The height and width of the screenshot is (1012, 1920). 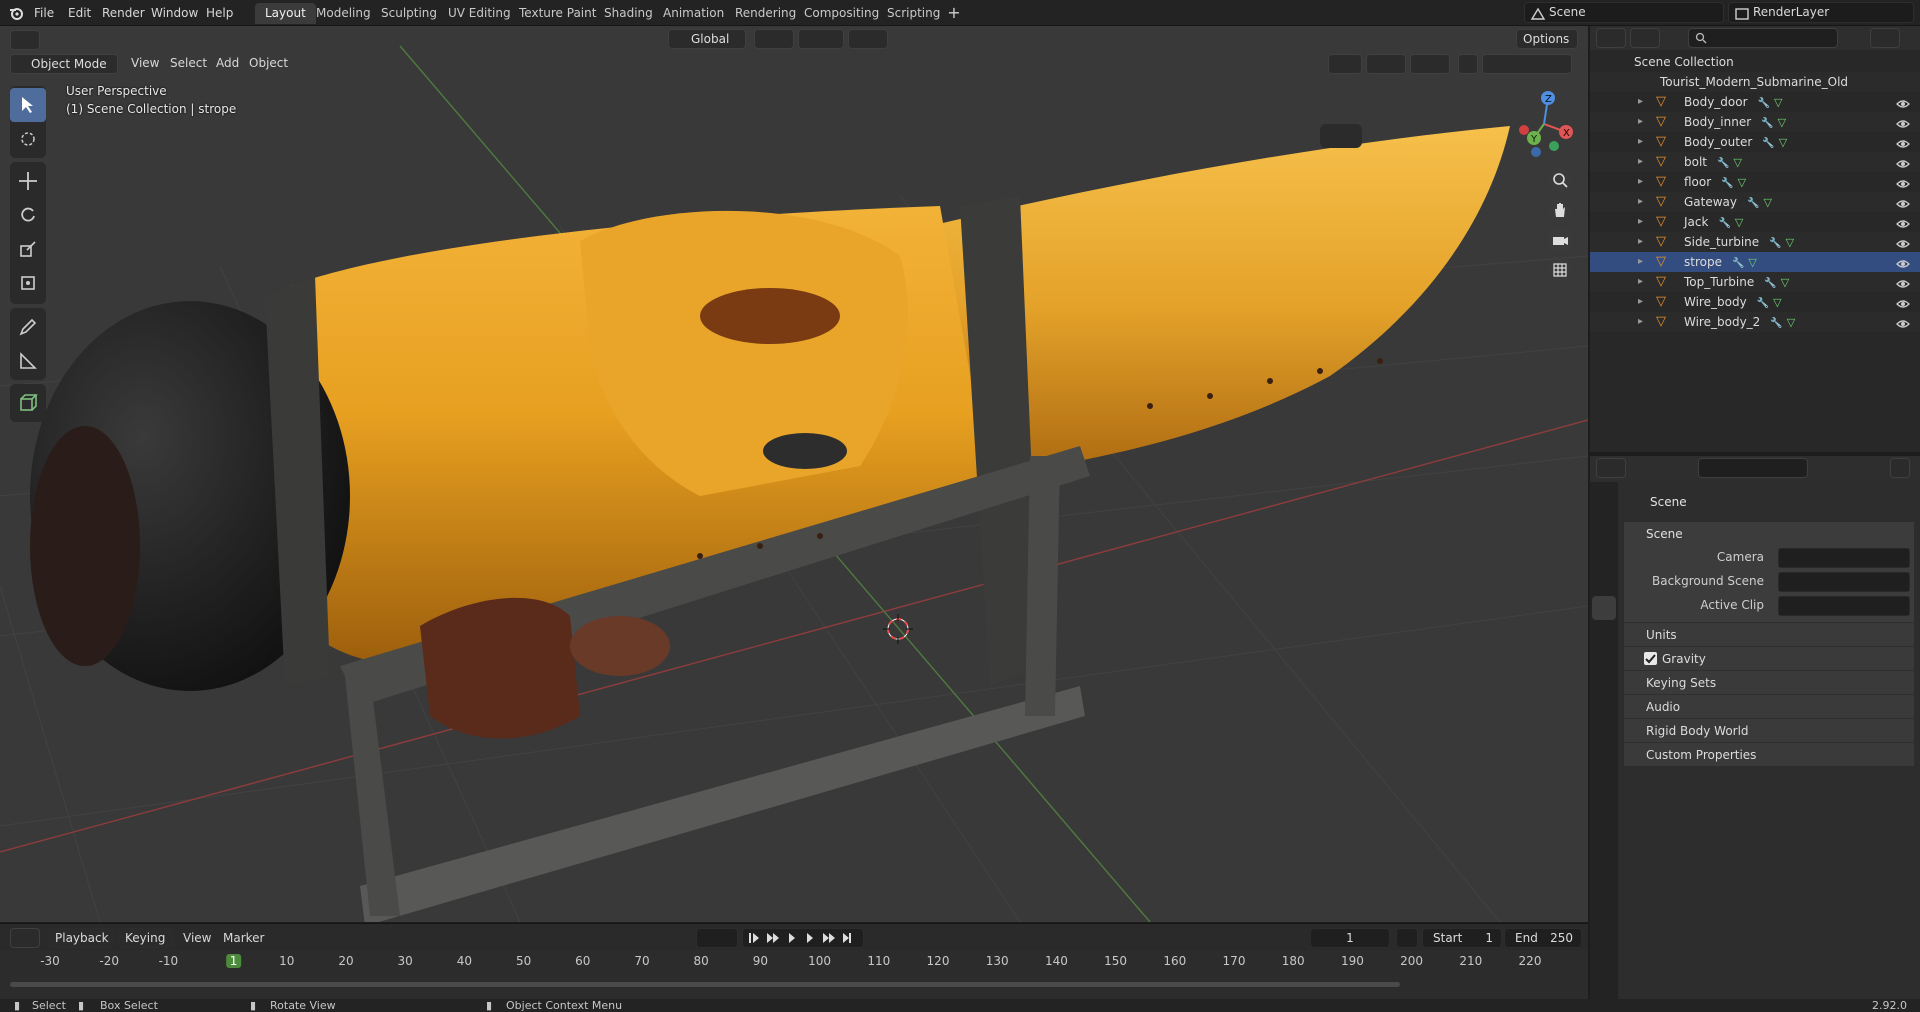 What do you see at coordinates (227, 63) in the screenshot?
I see `menu-add: Add` at bounding box center [227, 63].